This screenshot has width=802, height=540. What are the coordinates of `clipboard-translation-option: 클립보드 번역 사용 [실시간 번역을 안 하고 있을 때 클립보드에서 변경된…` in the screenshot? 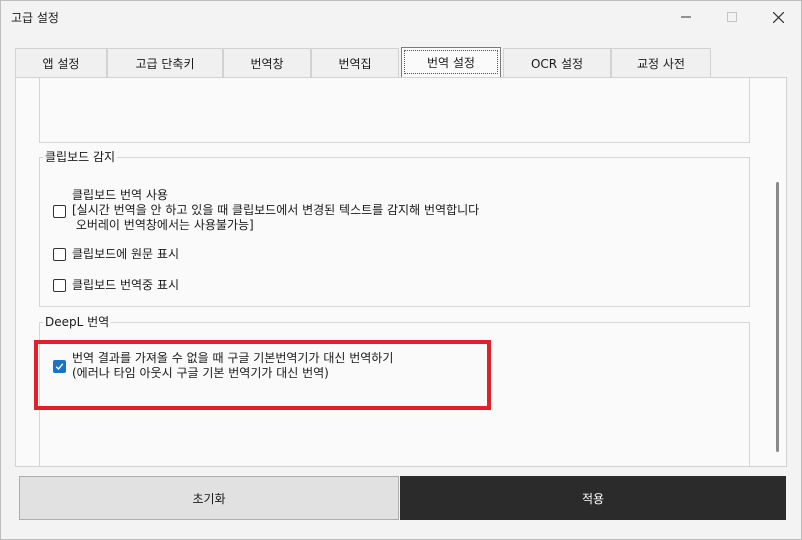 It's located at (266, 210).